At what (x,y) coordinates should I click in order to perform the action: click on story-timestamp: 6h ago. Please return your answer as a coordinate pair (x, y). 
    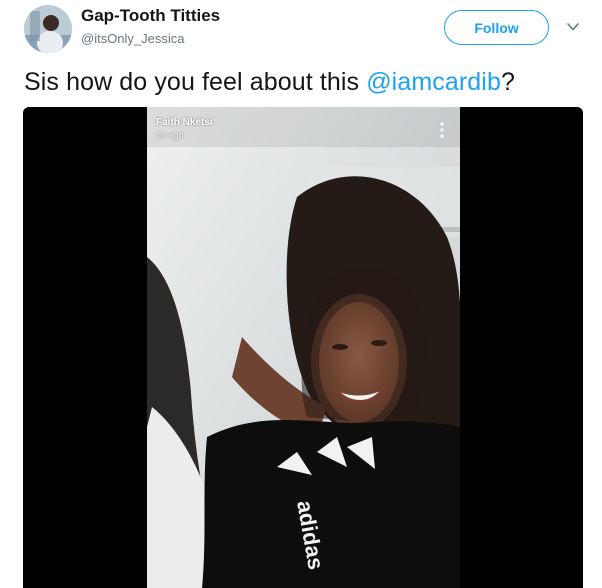
    Looking at the image, I should click on (170, 135).